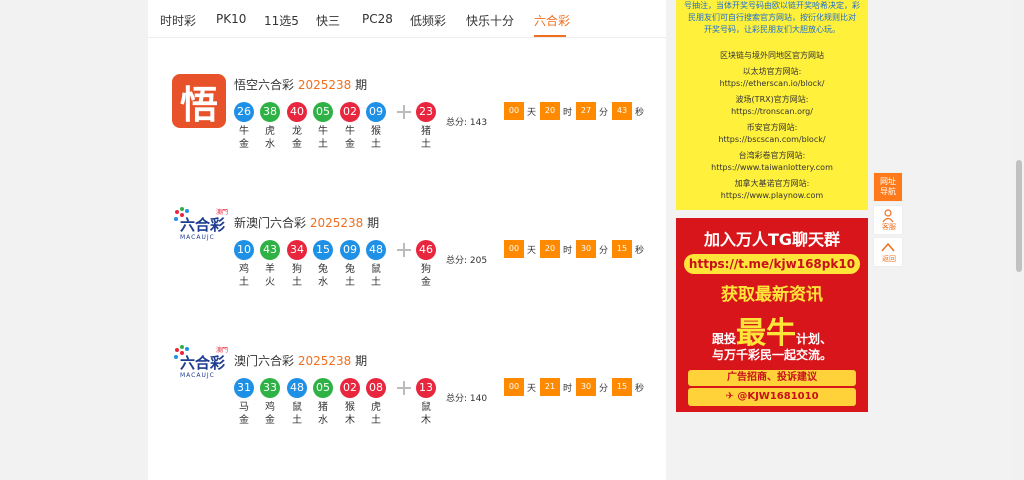 The image size is (1024, 480). What do you see at coordinates (377, 19) in the screenshot?
I see `tab-pc28: PC28` at bounding box center [377, 19].